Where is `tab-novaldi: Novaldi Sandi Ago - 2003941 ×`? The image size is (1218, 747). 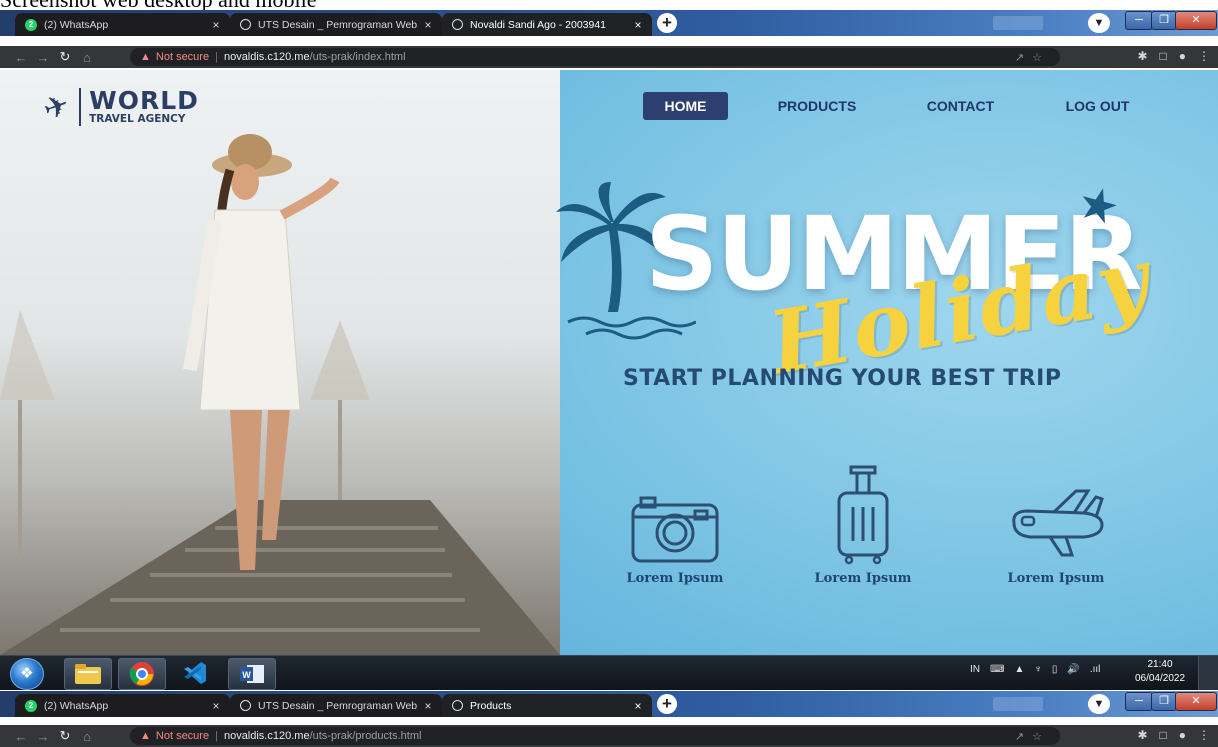 tab-novaldi: Novaldi Sandi Ago - 2003941 × is located at coordinates (547, 24).